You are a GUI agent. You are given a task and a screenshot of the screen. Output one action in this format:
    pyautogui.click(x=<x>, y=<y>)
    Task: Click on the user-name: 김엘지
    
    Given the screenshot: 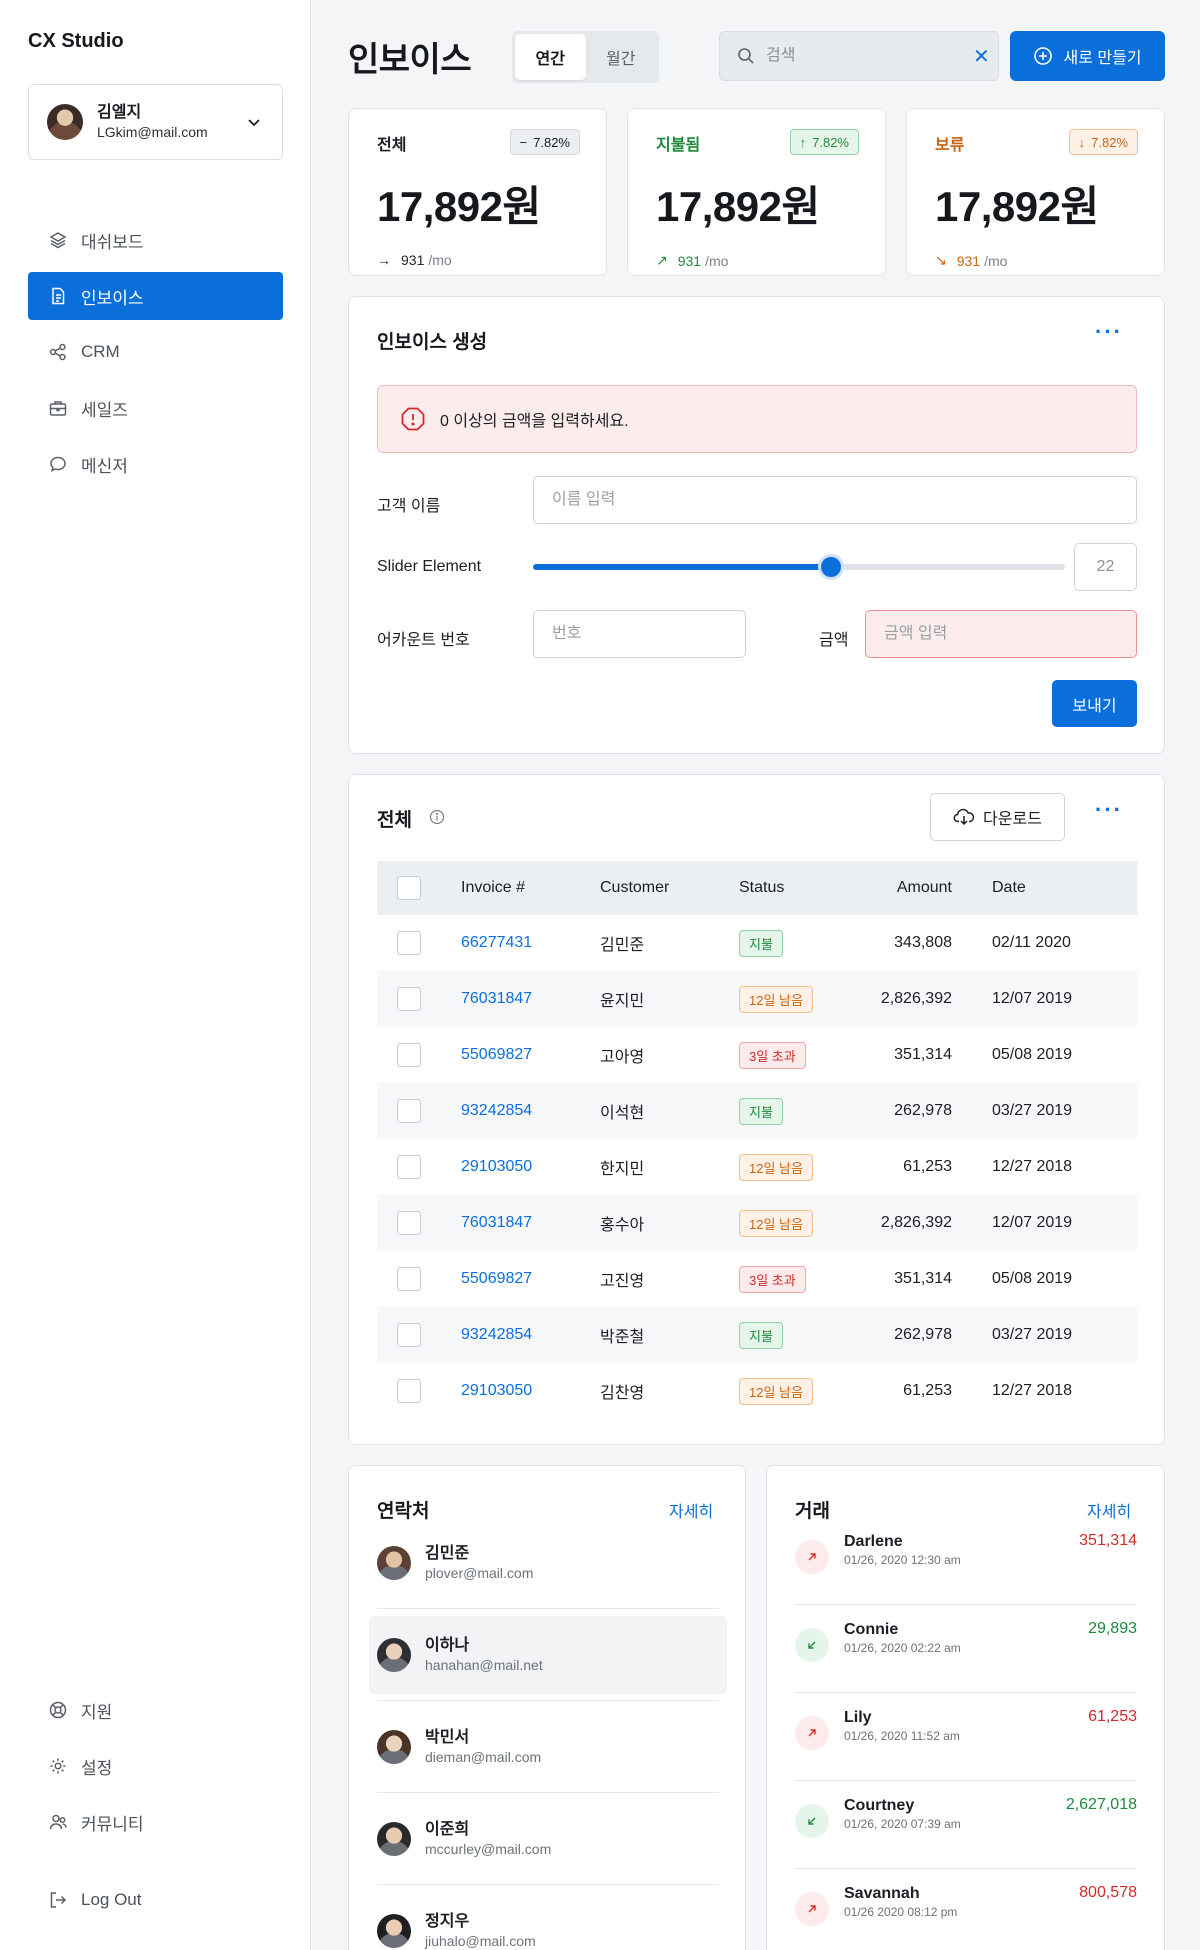 What is the action you would take?
    pyautogui.click(x=119, y=112)
    